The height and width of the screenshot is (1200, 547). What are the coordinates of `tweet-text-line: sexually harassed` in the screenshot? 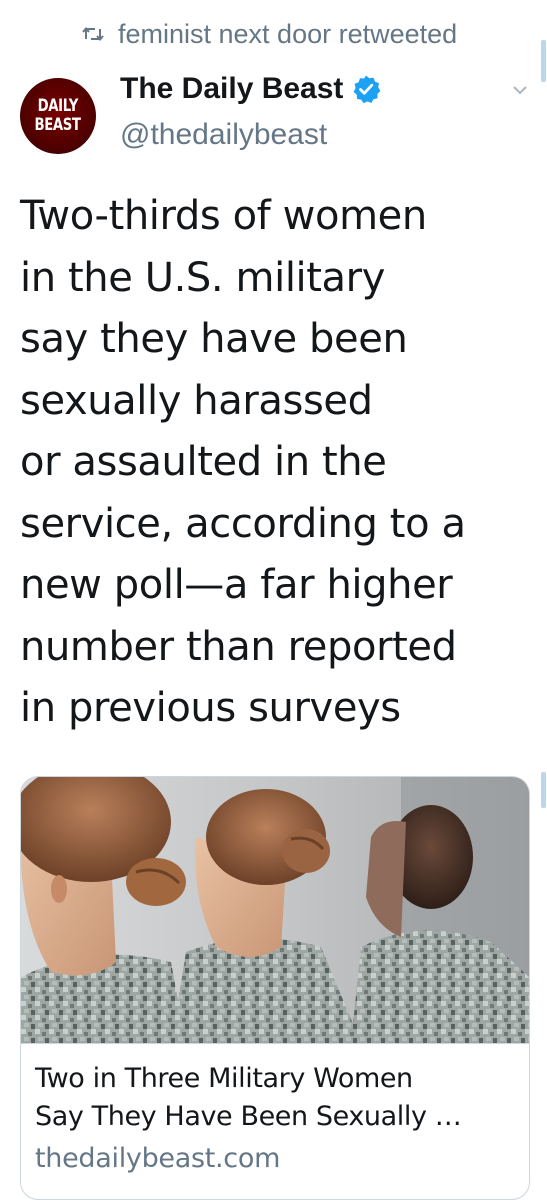 It's located at (196, 400).